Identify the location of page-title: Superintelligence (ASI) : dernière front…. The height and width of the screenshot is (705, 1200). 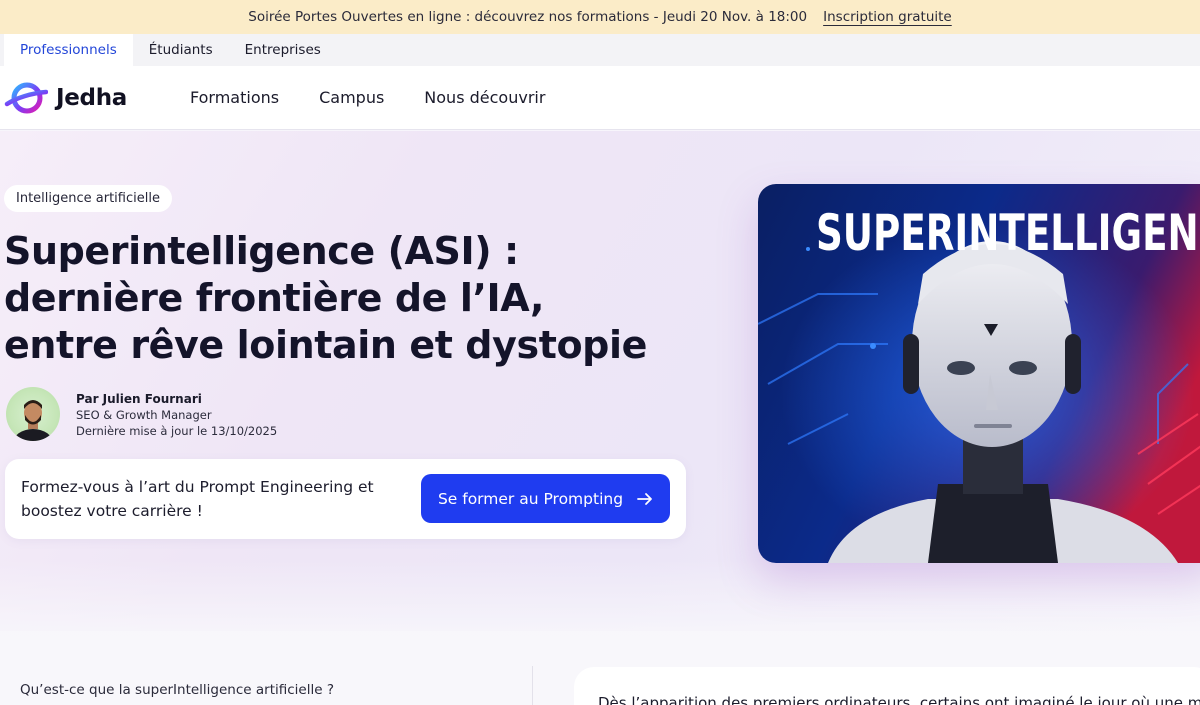
(334, 298).